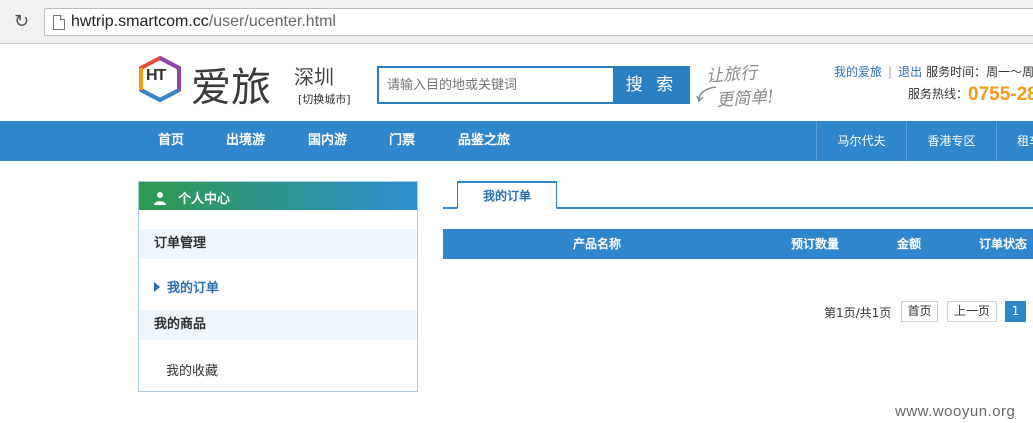 This screenshot has height=423, width=1033. Describe the element at coordinates (538, 22) in the screenshot. I see `address-bar: hwtrip.smartcom.cc/user/ucenter.html` at that location.